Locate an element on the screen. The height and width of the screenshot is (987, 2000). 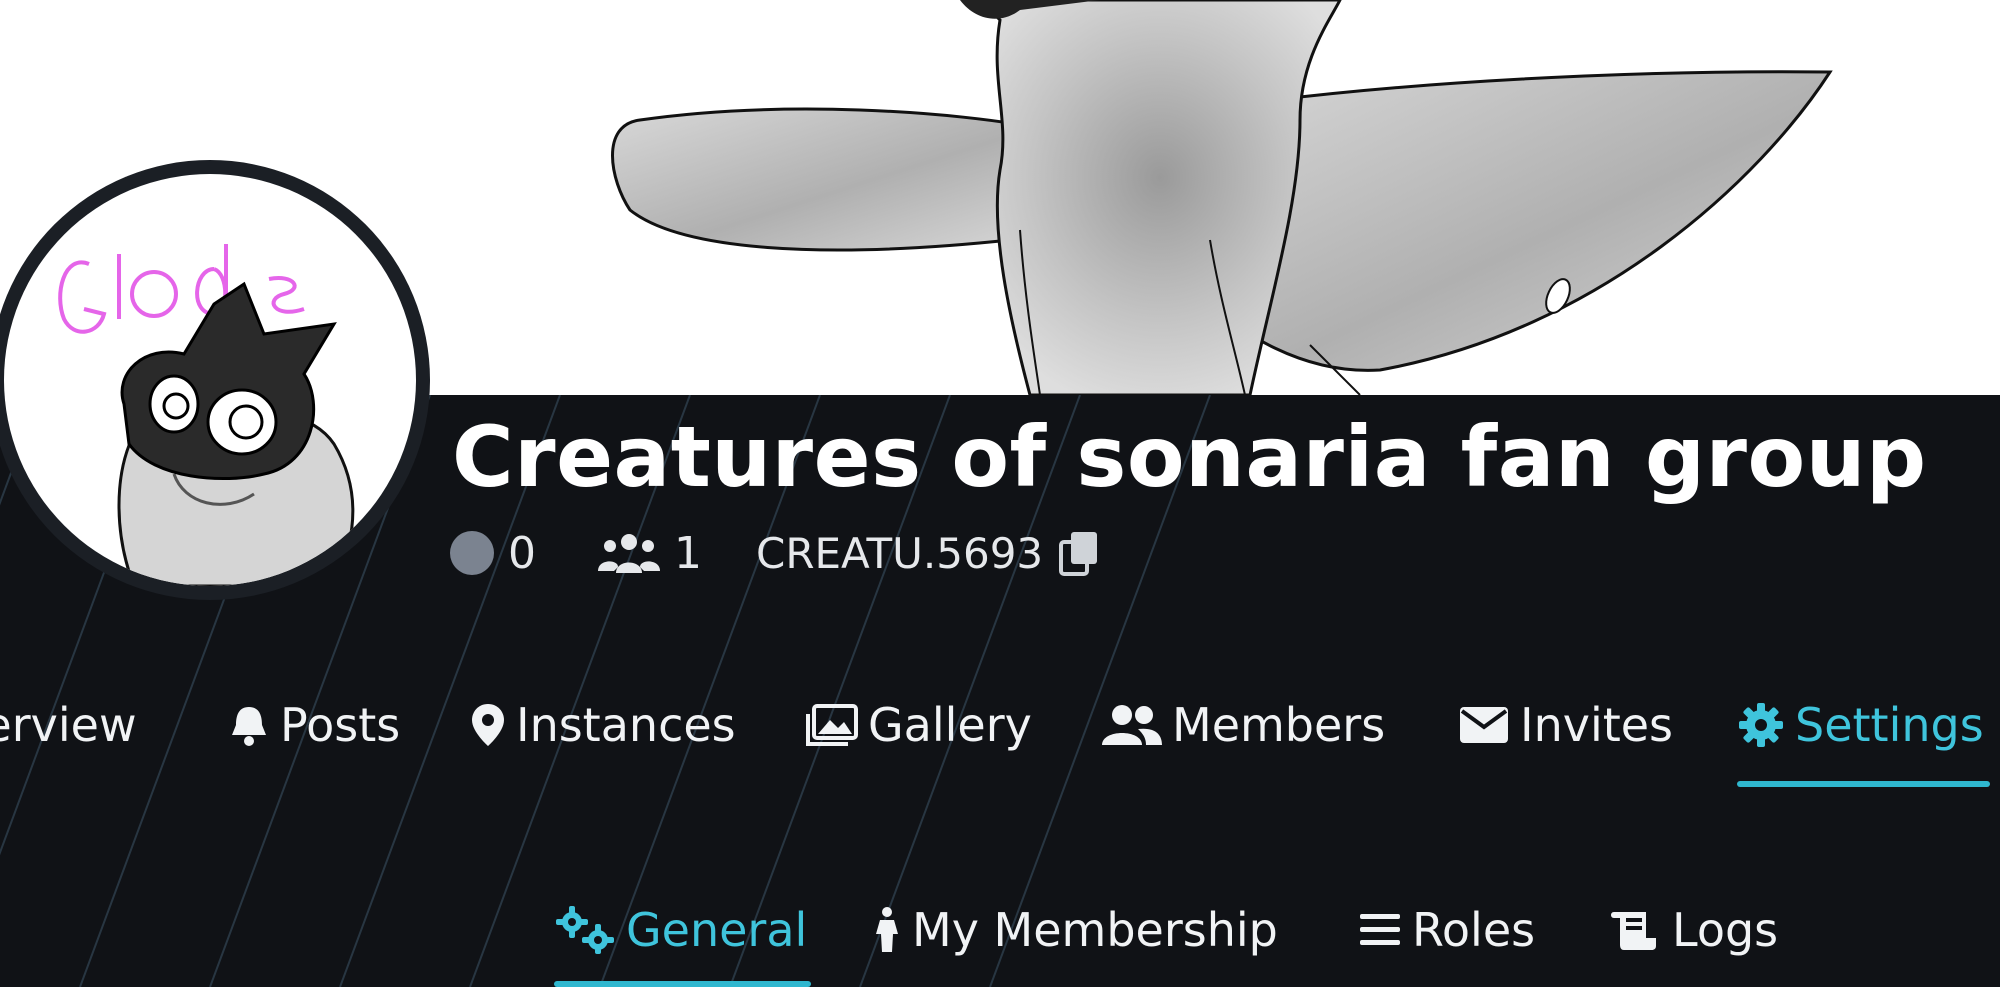
tab-posts-label: Posts is located at coordinates (340, 725).